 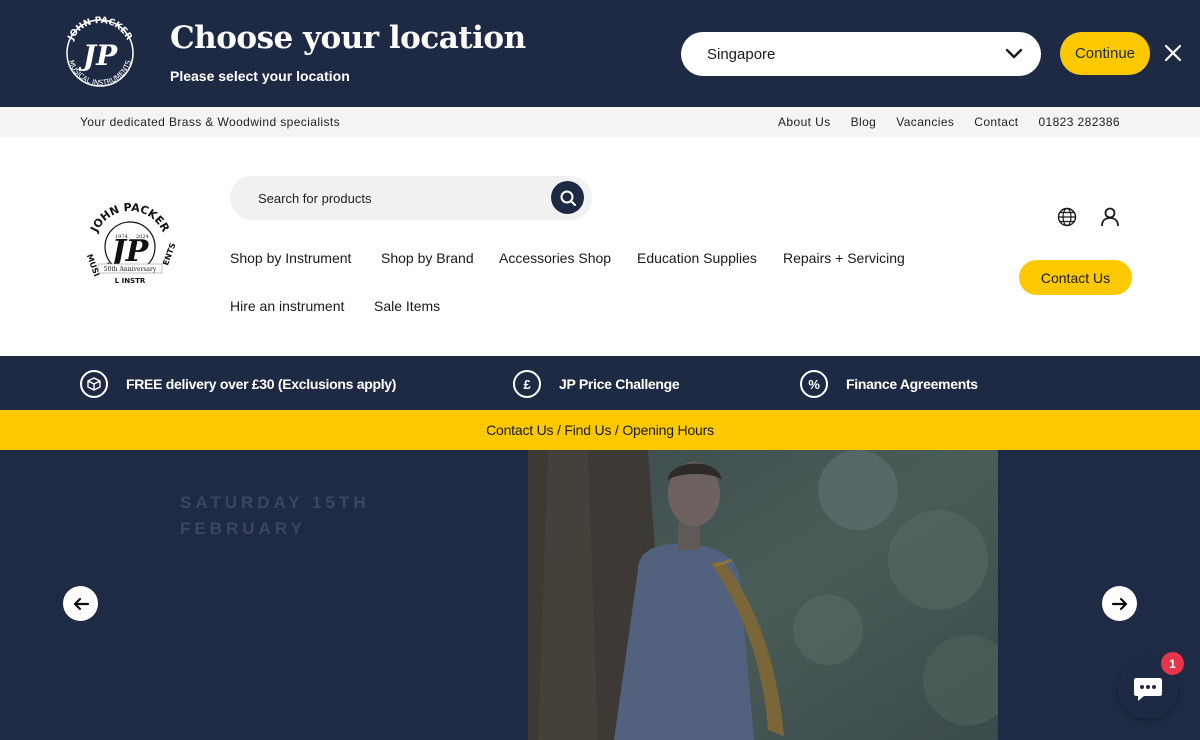 I want to click on search-bar, so click(x=411, y=198).